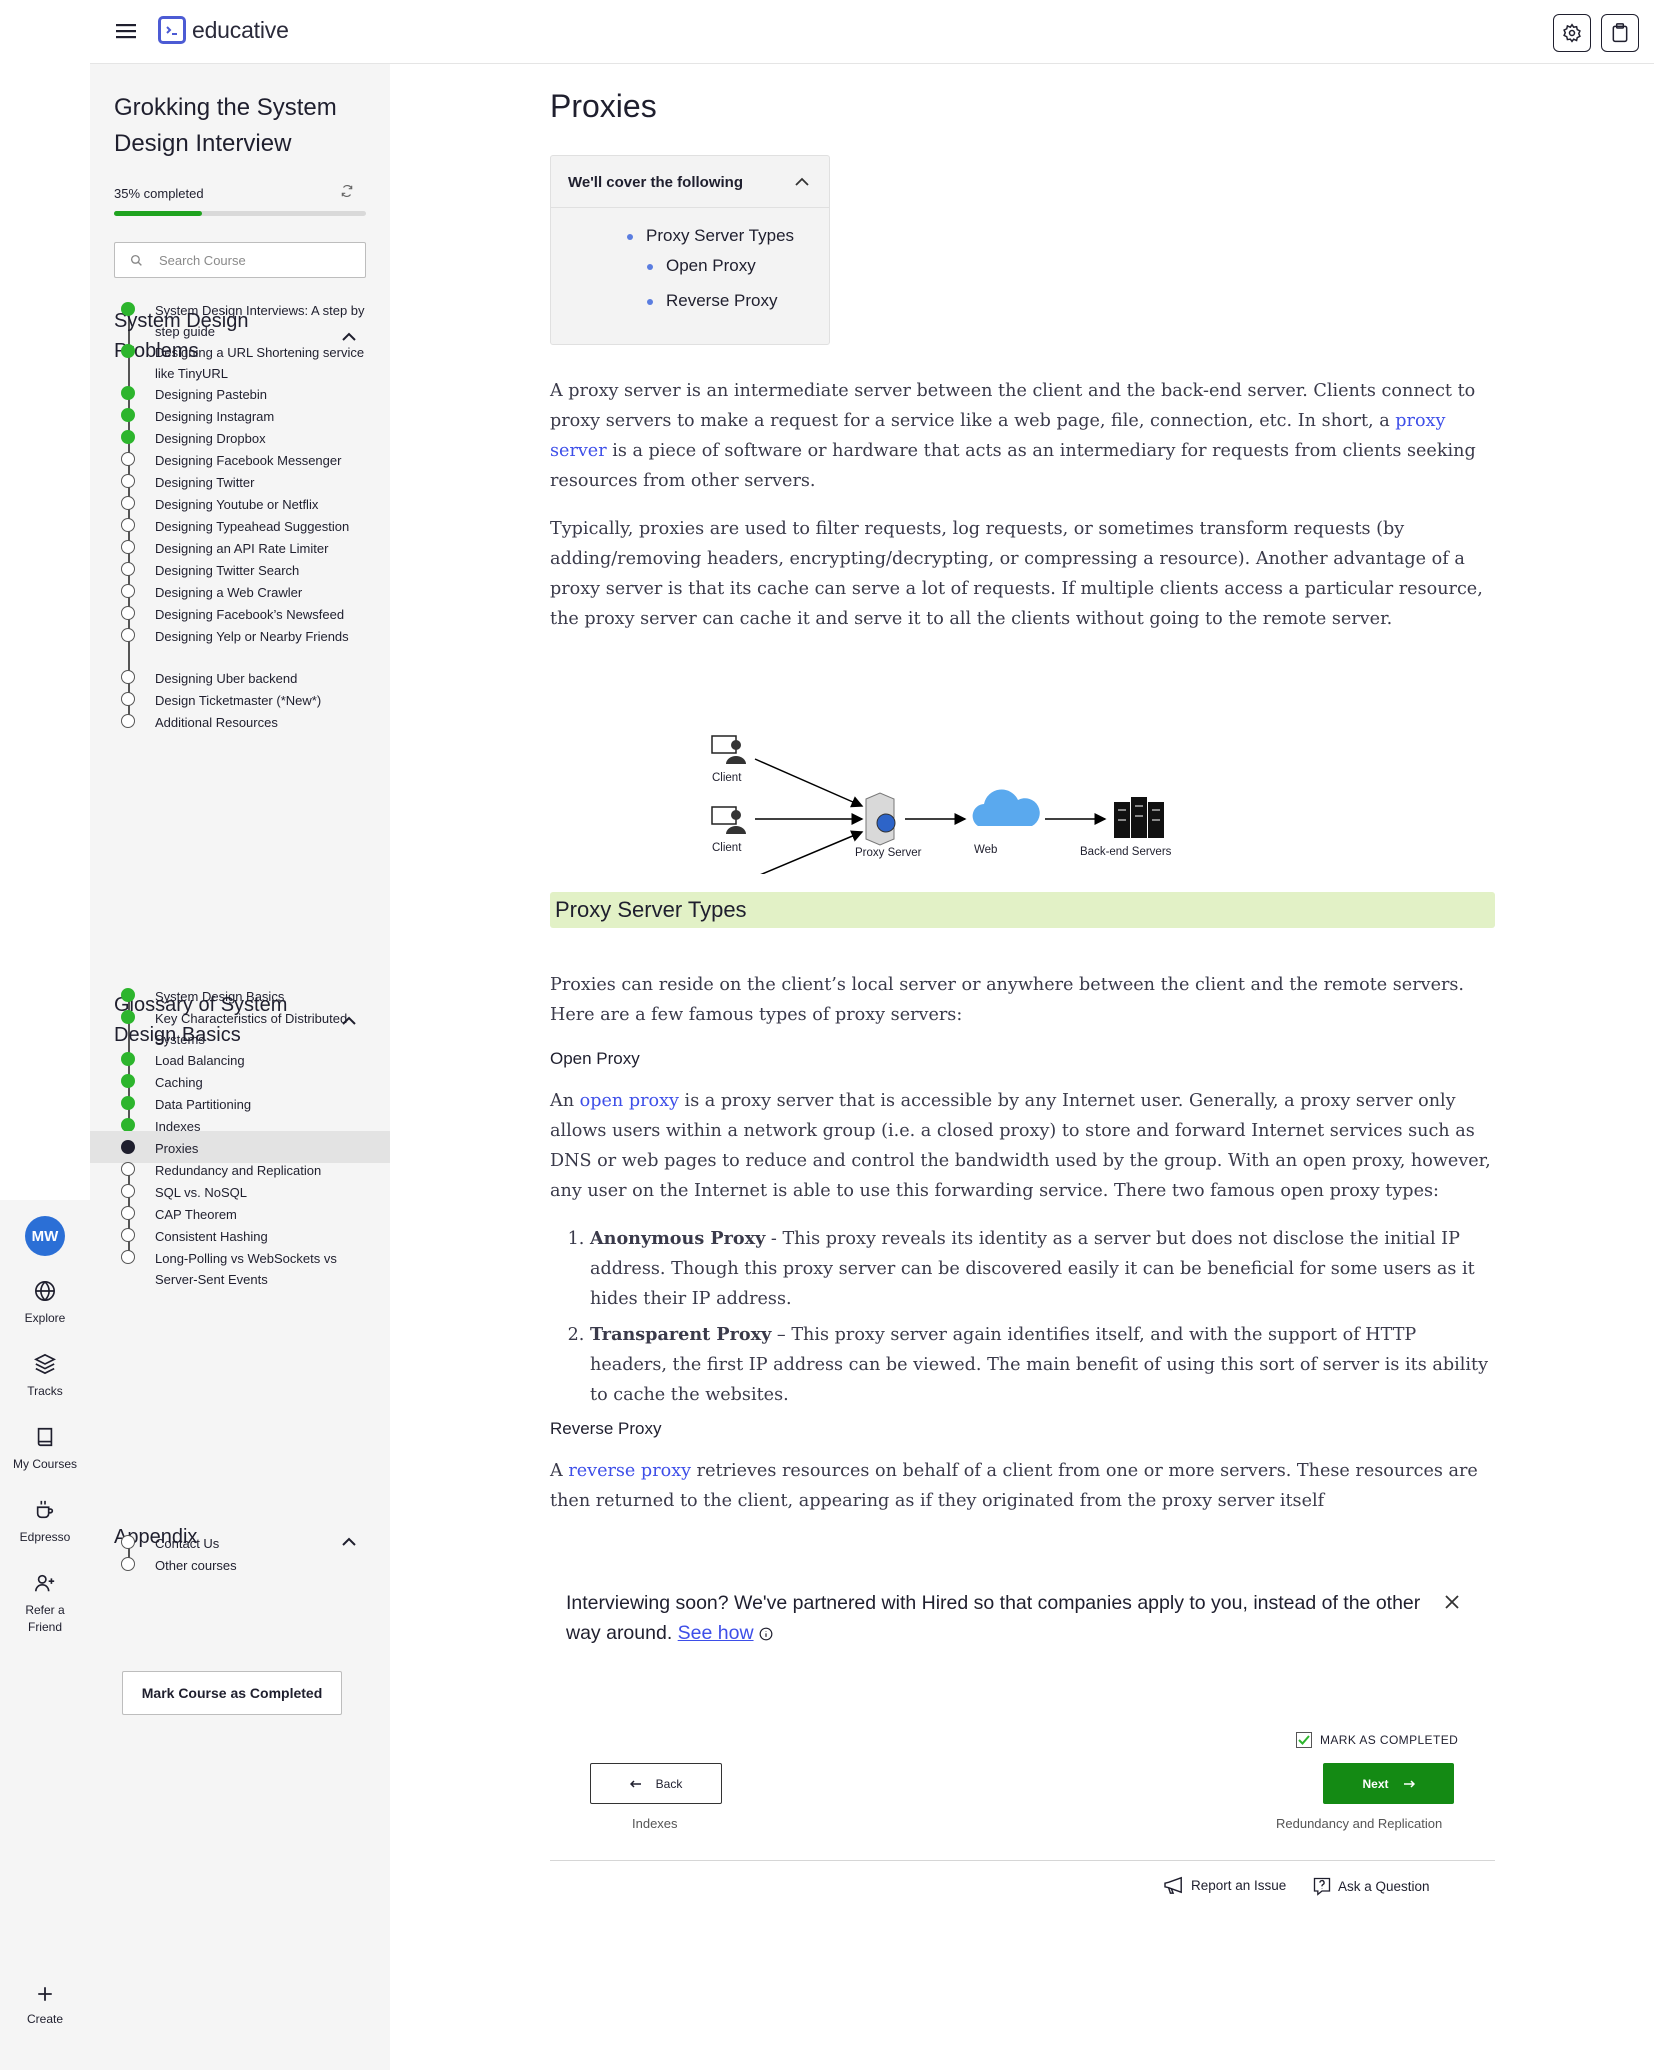  Describe the element at coordinates (249, 1568) in the screenshot. I see `sidebar-lesson-item: Other courses` at that location.